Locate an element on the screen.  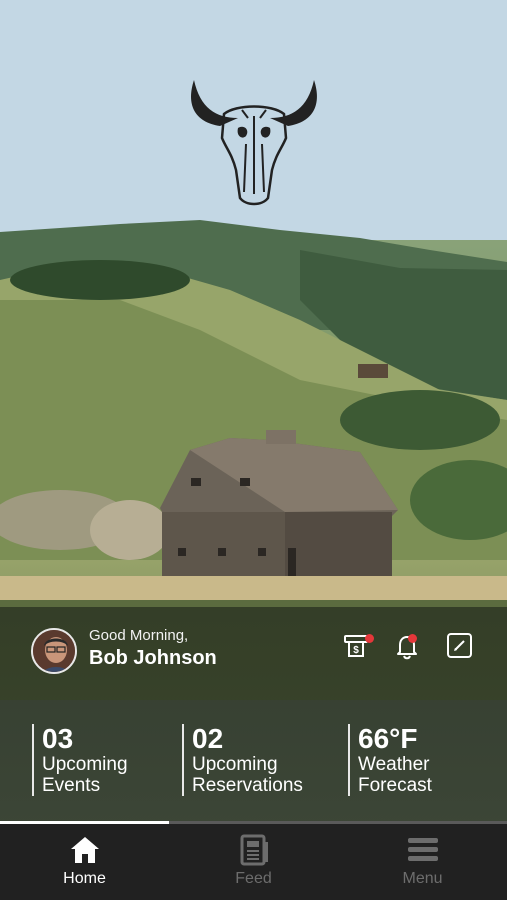
edit-button is located at coordinates (460, 646).